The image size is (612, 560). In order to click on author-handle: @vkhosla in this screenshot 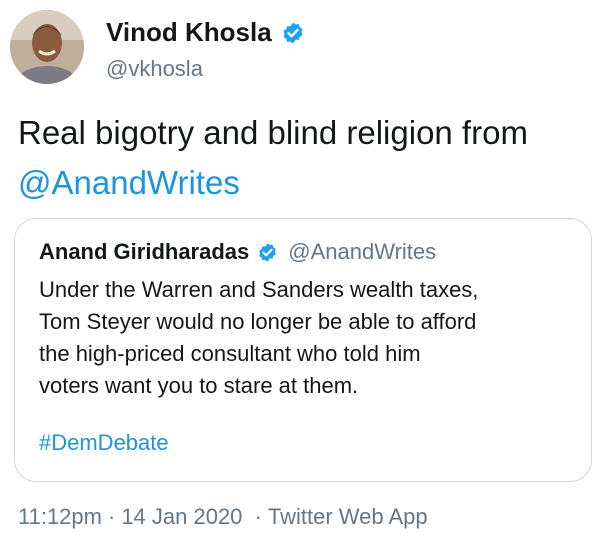, I will do `click(154, 69)`.